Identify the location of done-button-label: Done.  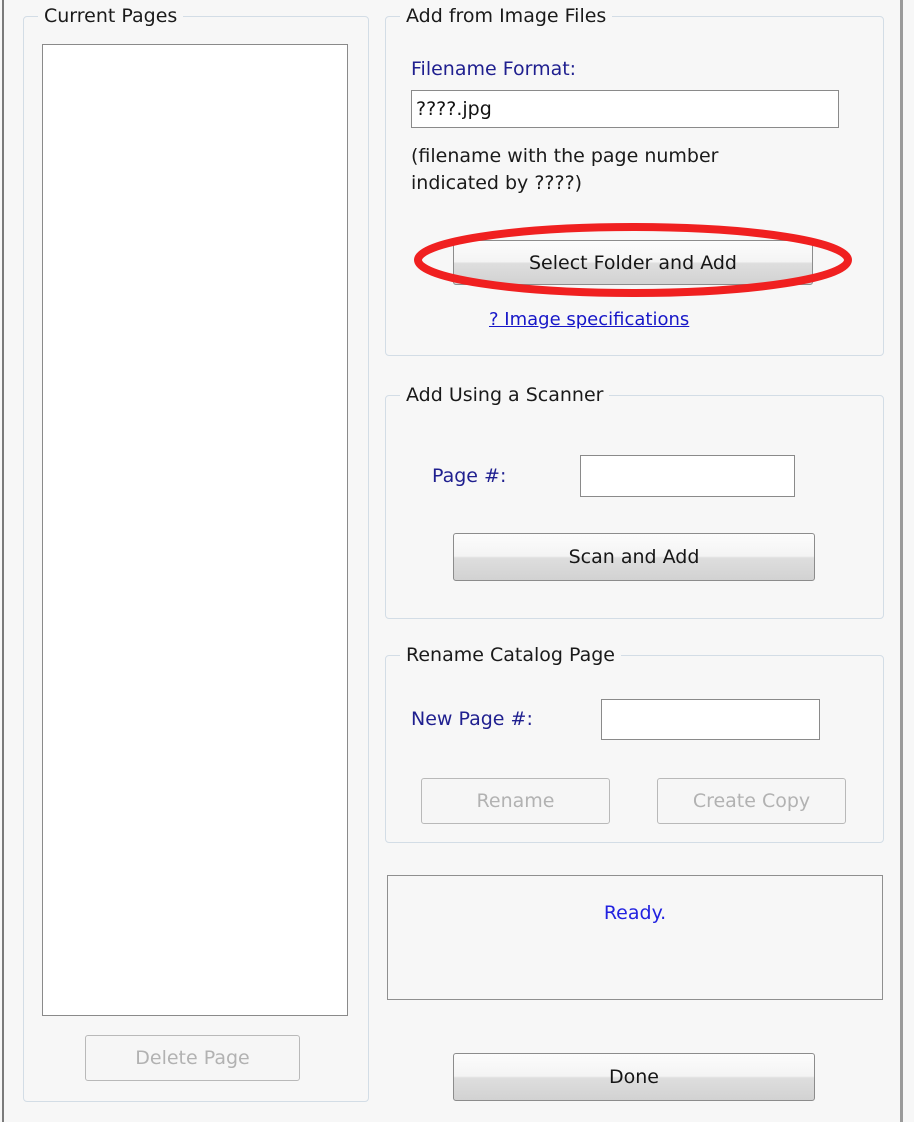
(634, 1077).